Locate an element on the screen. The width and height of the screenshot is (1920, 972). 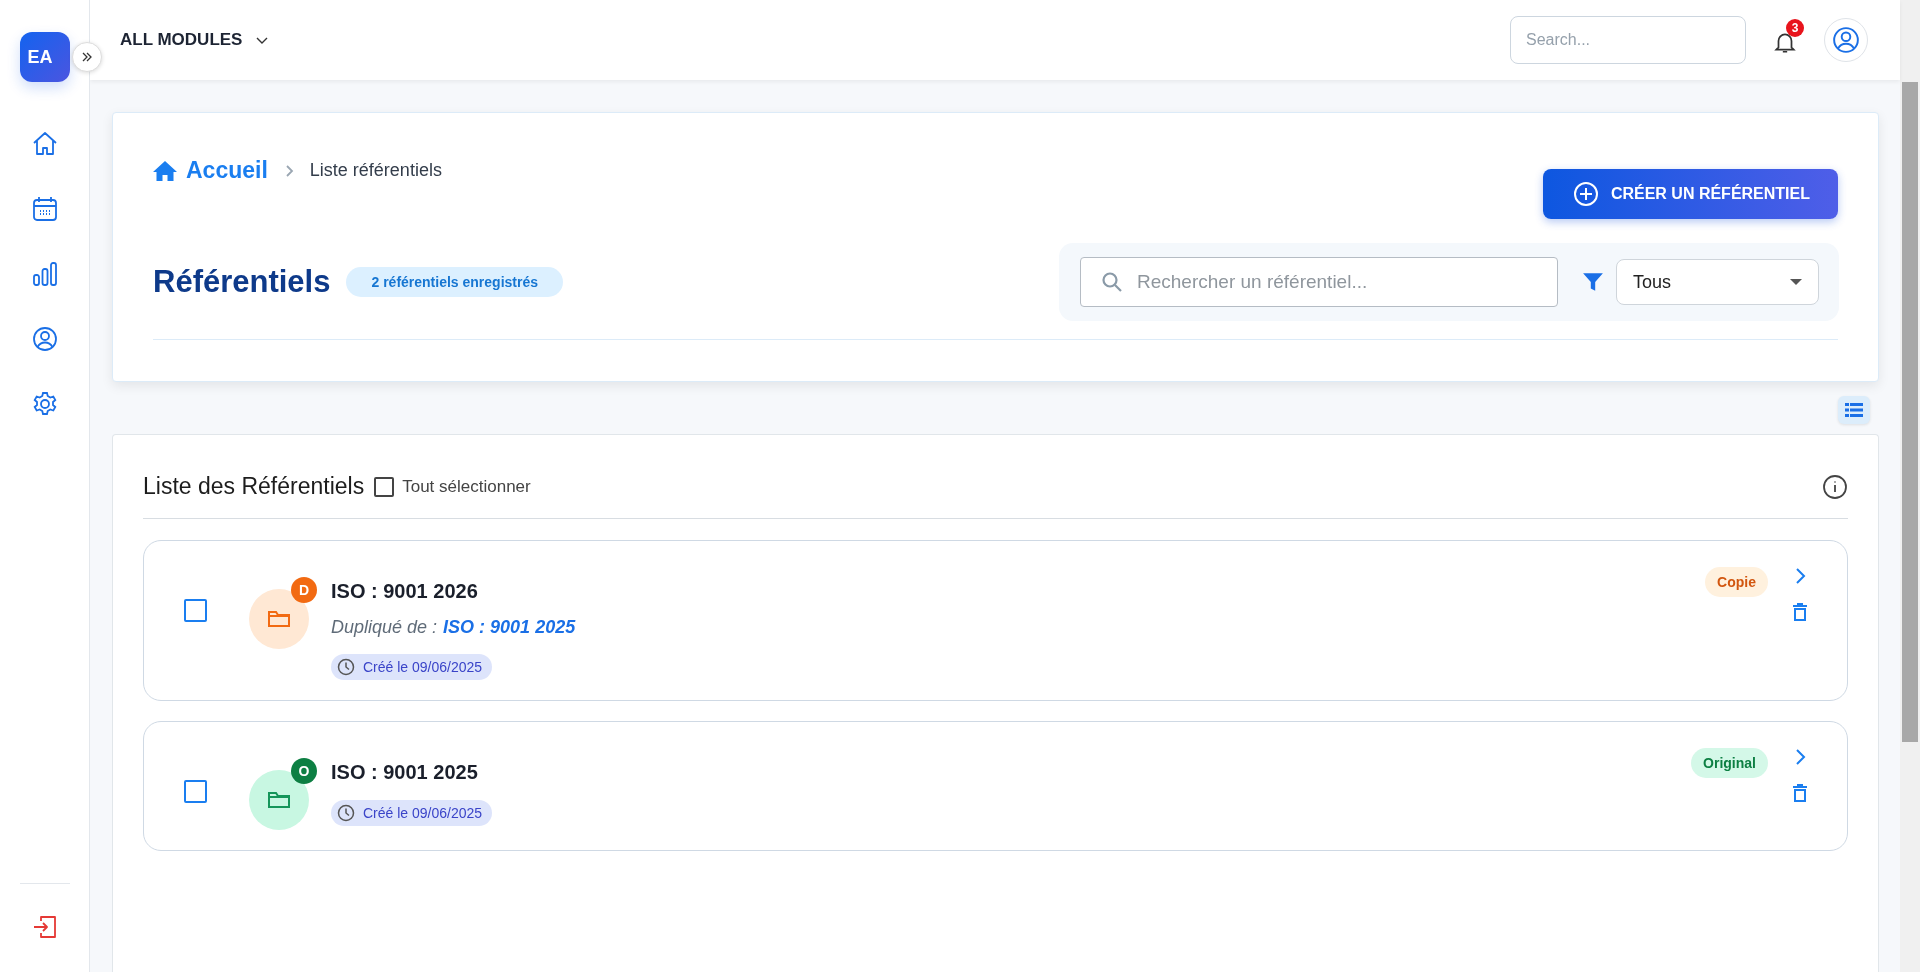
dropdown-arrow-icon is located at coordinates (1796, 282).